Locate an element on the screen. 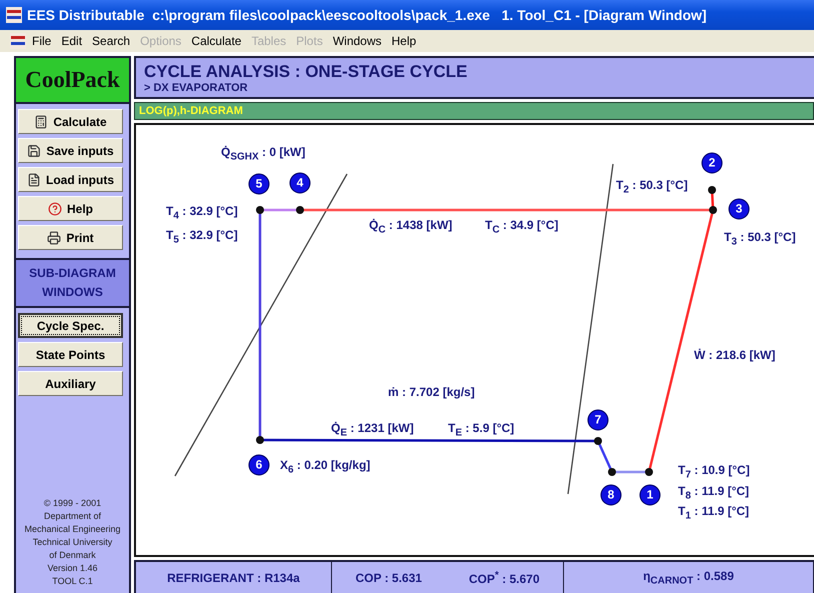 The height and width of the screenshot is (593, 814). footer-text: Technical University is located at coordinates (72, 542).